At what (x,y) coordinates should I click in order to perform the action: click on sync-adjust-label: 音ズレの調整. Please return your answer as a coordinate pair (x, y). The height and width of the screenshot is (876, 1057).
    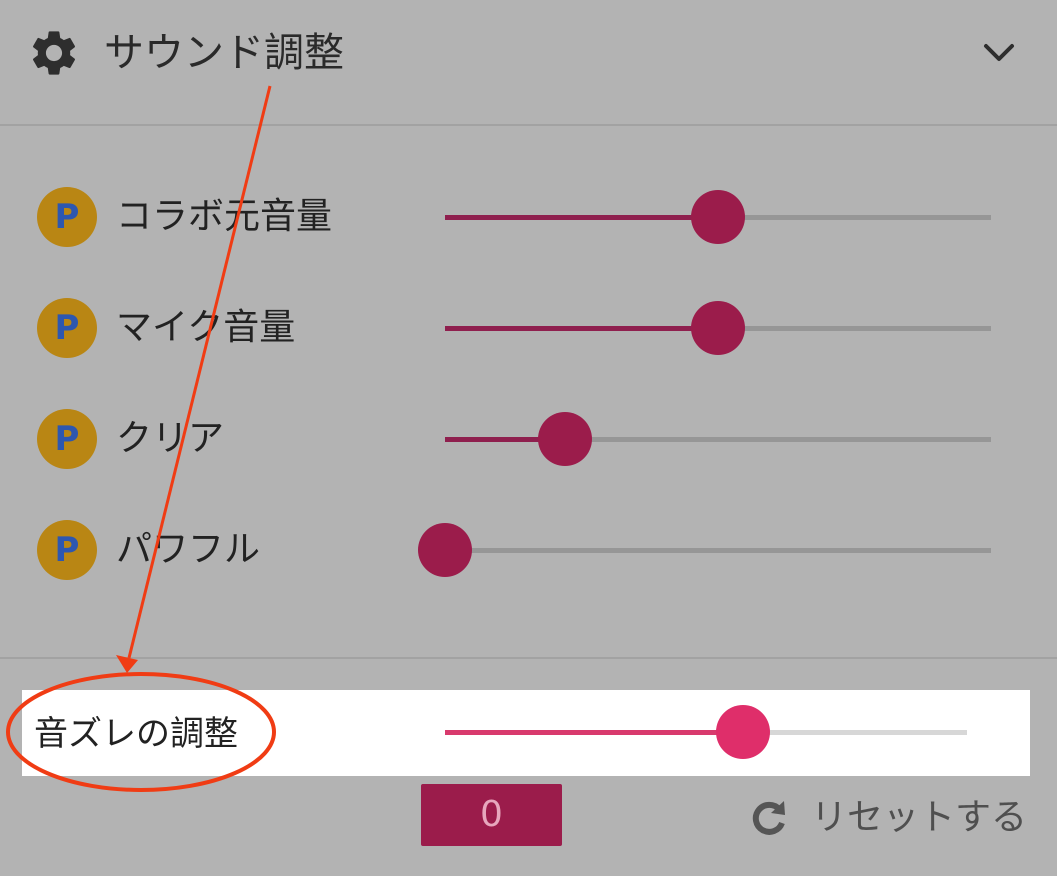
    Looking at the image, I should click on (136, 734).